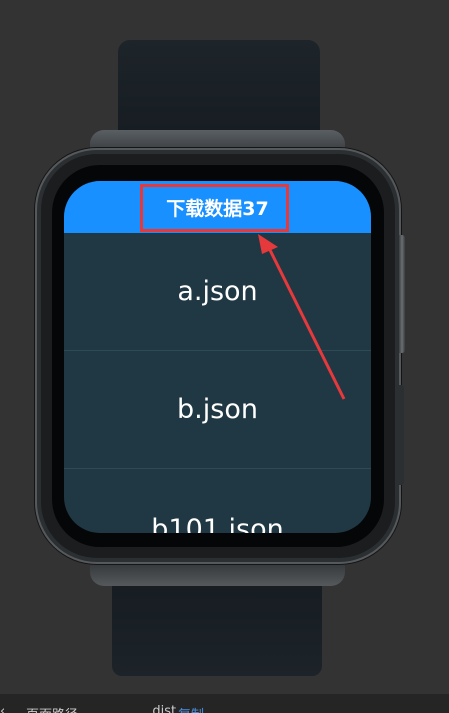 This screenshot has width=449, height=713. Describe the element at coordinates (3, 708) in the screenshot. I see `chevron-icon: ‹` at that location.